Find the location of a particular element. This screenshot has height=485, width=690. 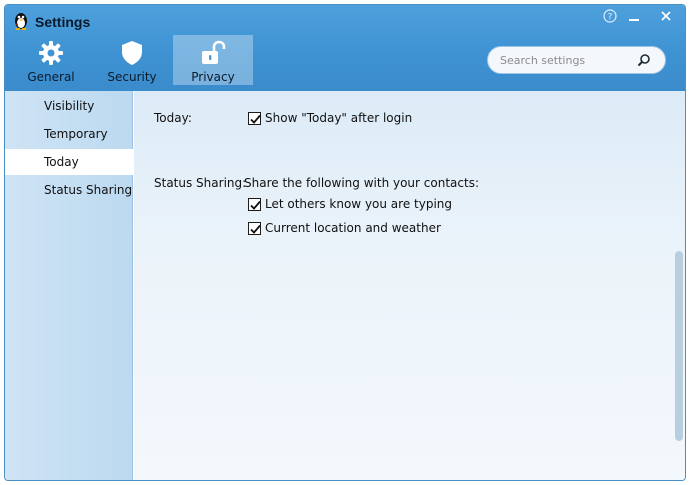

sidebar-item-temporary-chat: Temporary Chat is located at coordinates (69, 144).